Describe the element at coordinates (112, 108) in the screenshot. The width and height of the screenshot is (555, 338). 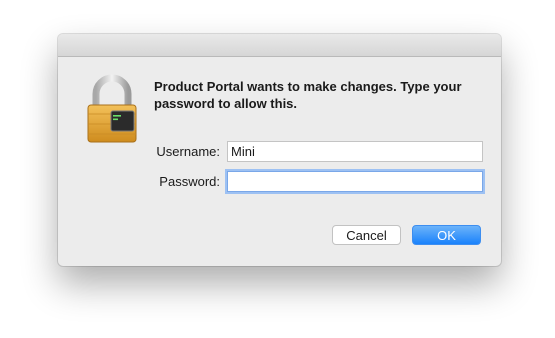
I see `padlock-terminal-icon` at that location.